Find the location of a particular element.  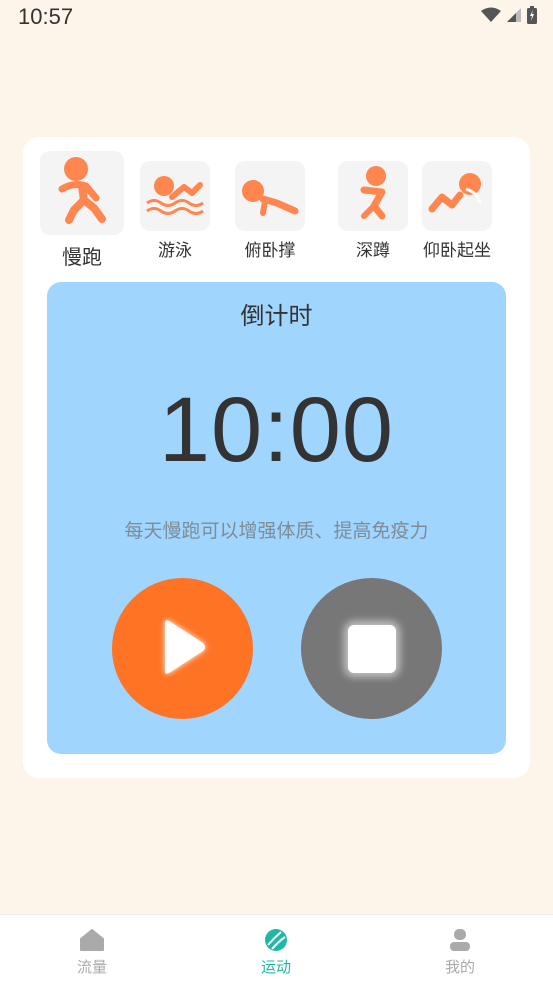

squat-person-icon is located at coordinates (373, 196).